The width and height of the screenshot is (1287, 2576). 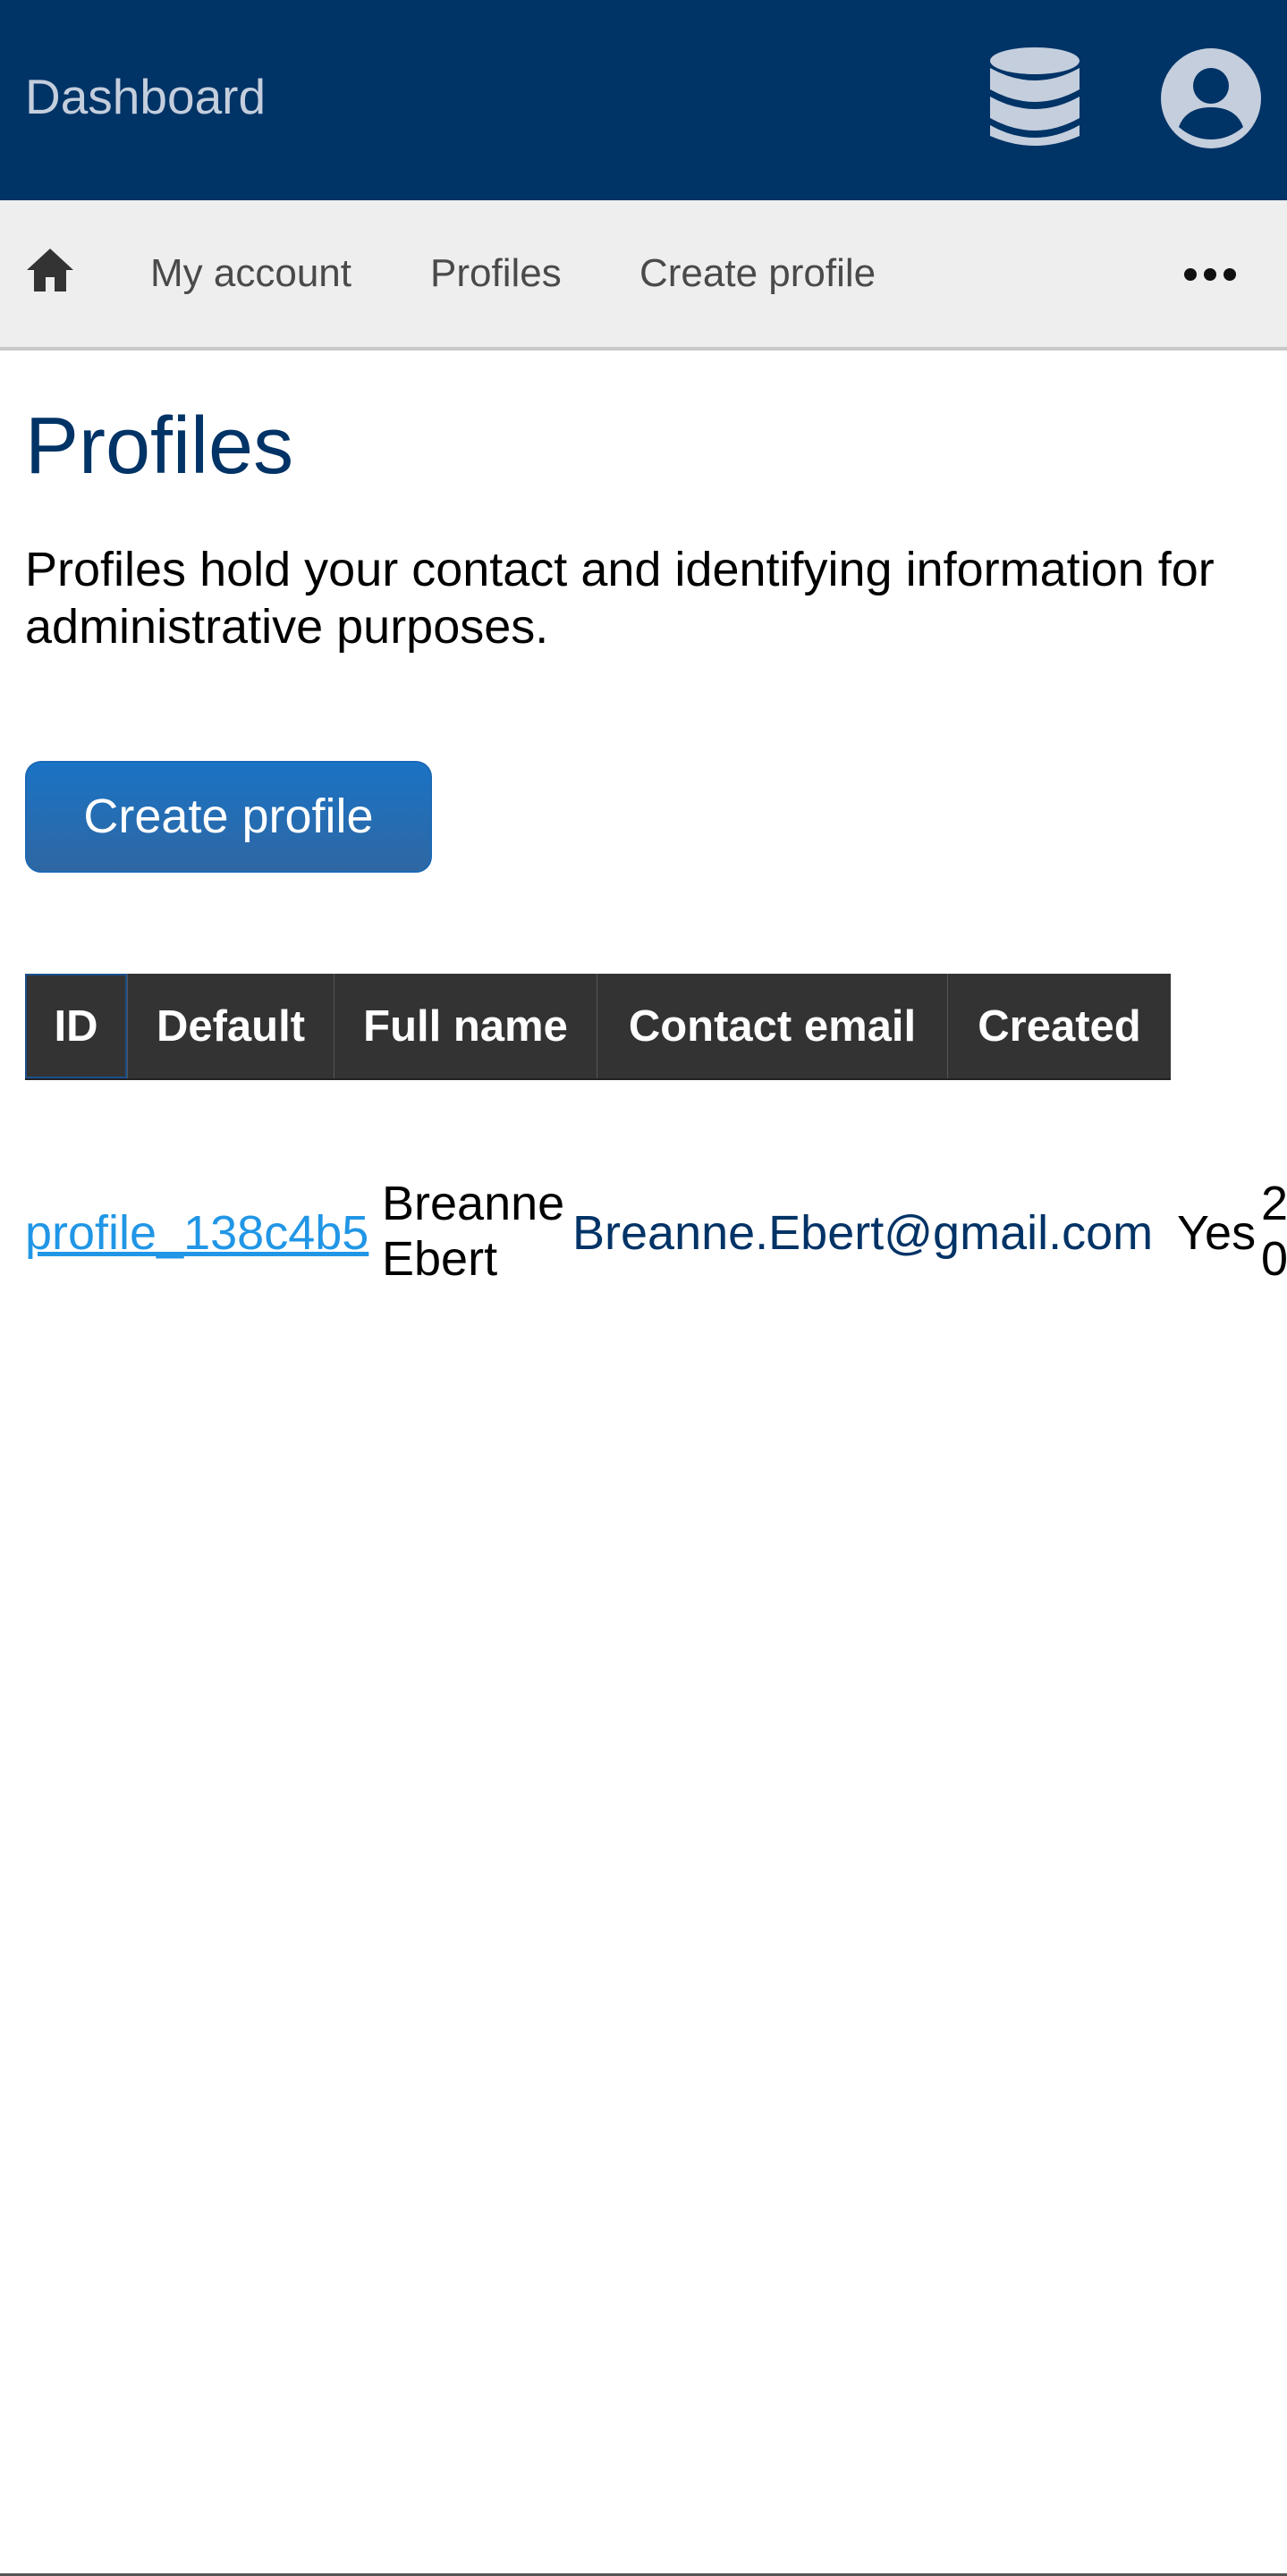 I want to click on nav-create-profile: Create profile, so click(x=757, y=273).